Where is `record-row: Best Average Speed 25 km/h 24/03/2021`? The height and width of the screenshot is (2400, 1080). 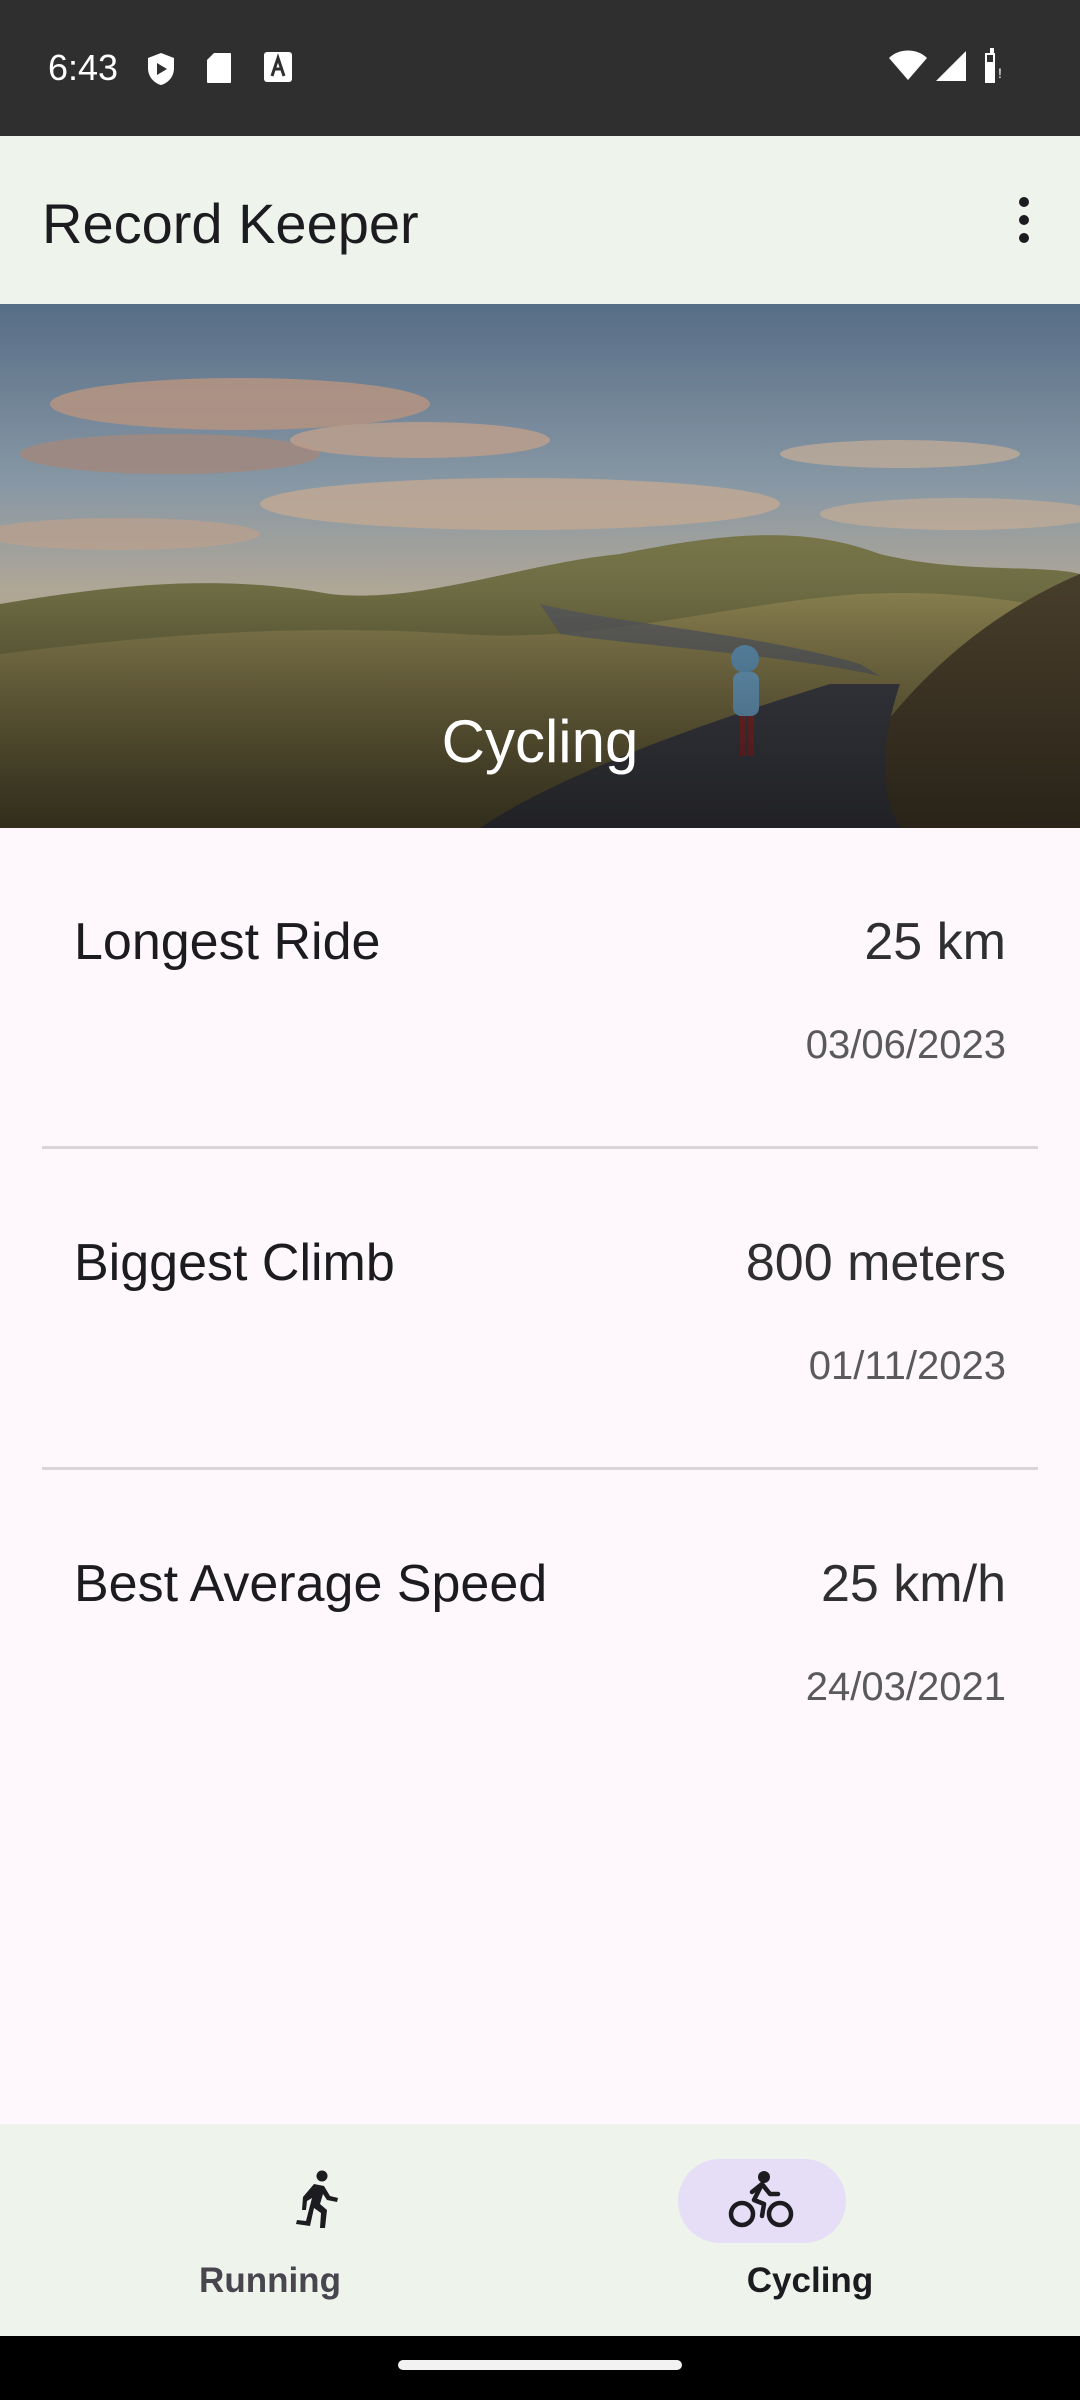
record-row: Best Average Speed 25 km/h 24/03/2021 is located at coordinates (540, 1630).